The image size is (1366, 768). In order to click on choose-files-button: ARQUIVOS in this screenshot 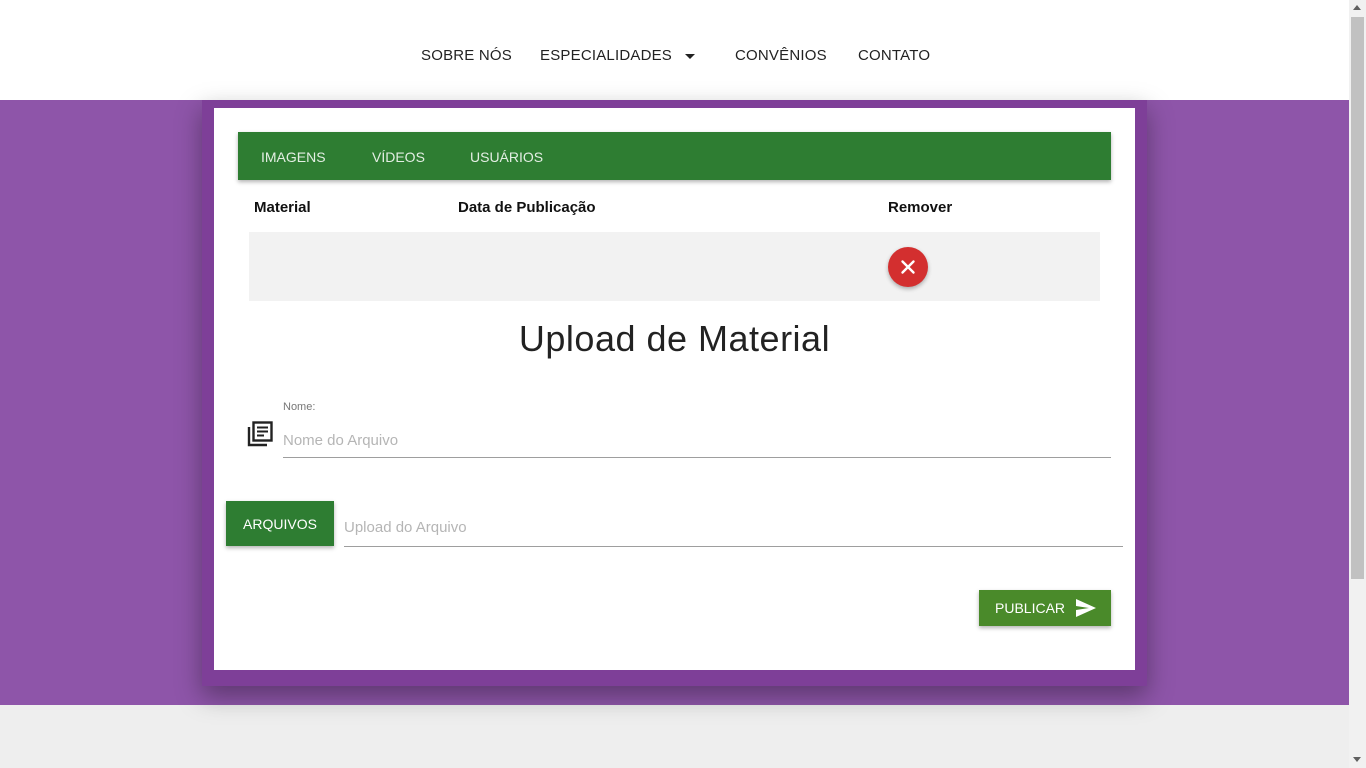, I will do `click(280, 523)`.